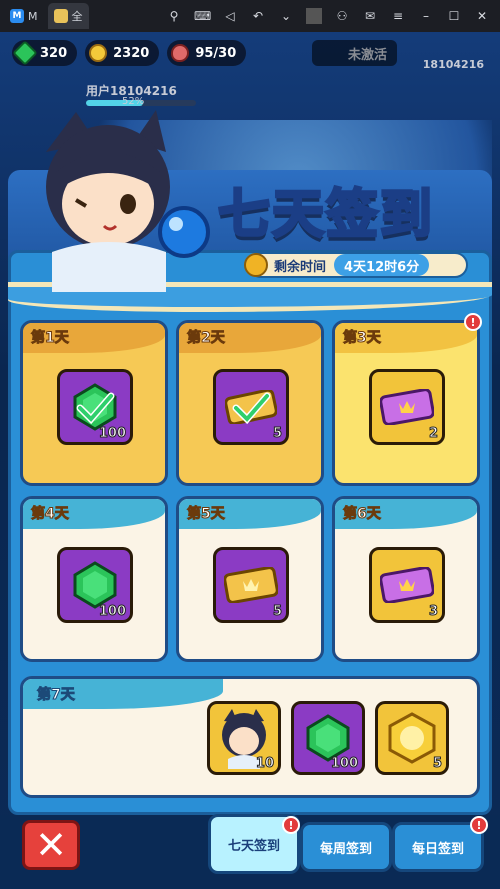  Describe the element at coordinates (128, 201) in the screenshot. I see `hero-character` at that location.